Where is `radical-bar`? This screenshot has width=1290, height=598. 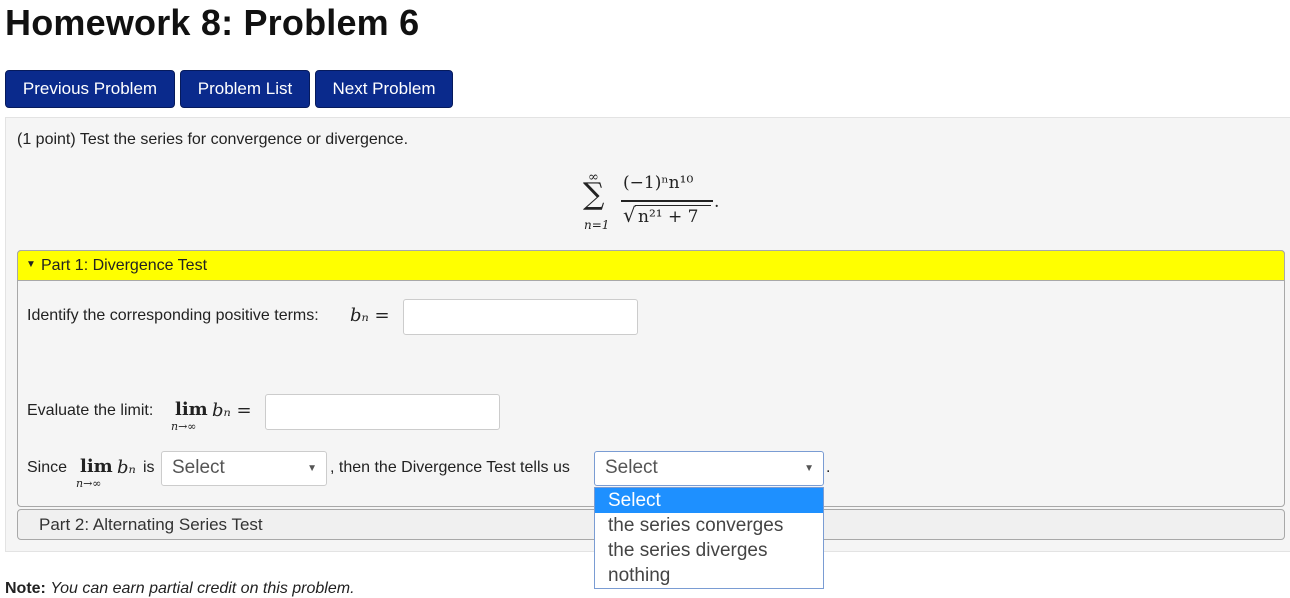 radical-bar is located at coordinates (673, 205).